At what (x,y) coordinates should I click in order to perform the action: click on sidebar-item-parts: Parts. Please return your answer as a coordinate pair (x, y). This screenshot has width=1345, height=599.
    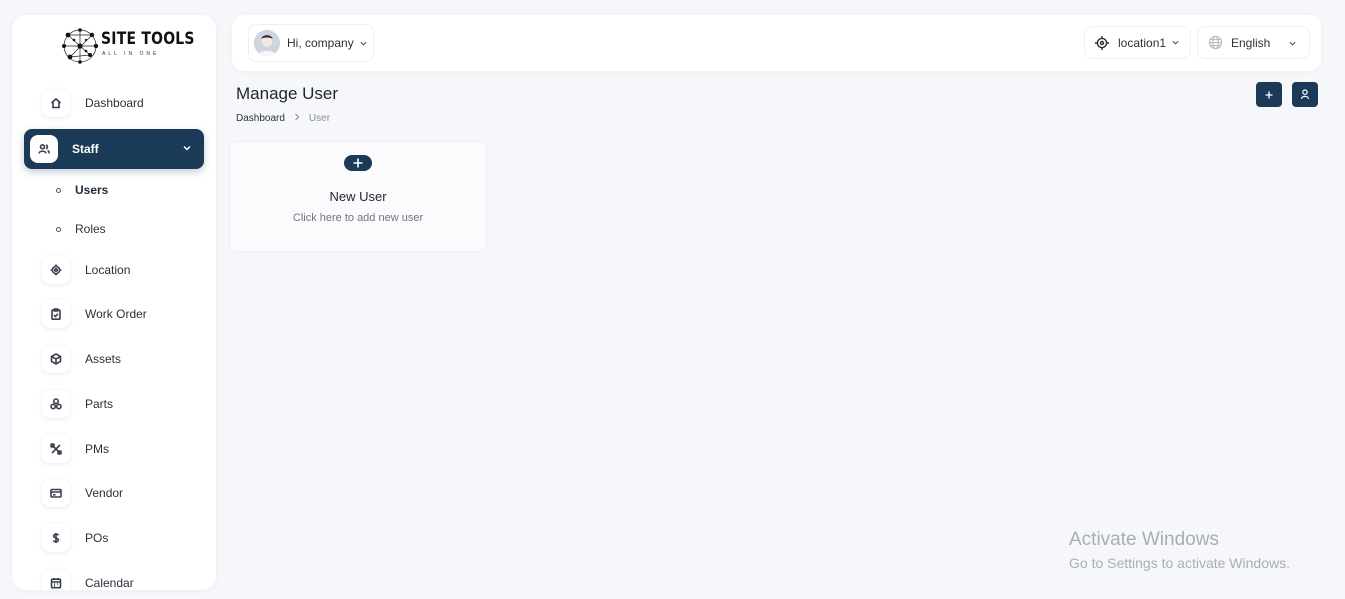
    Looking at the image, I should click on (114, 404).